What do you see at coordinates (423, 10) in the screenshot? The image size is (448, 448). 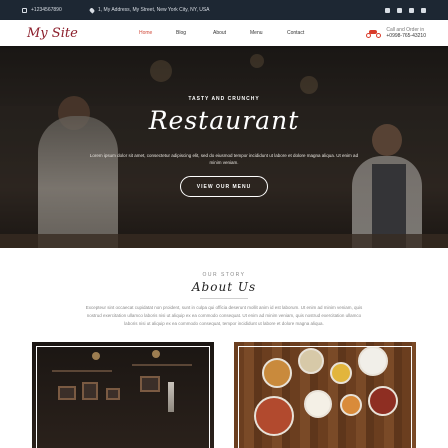 I see `instagram-icon` at bounding box center [423, 10].